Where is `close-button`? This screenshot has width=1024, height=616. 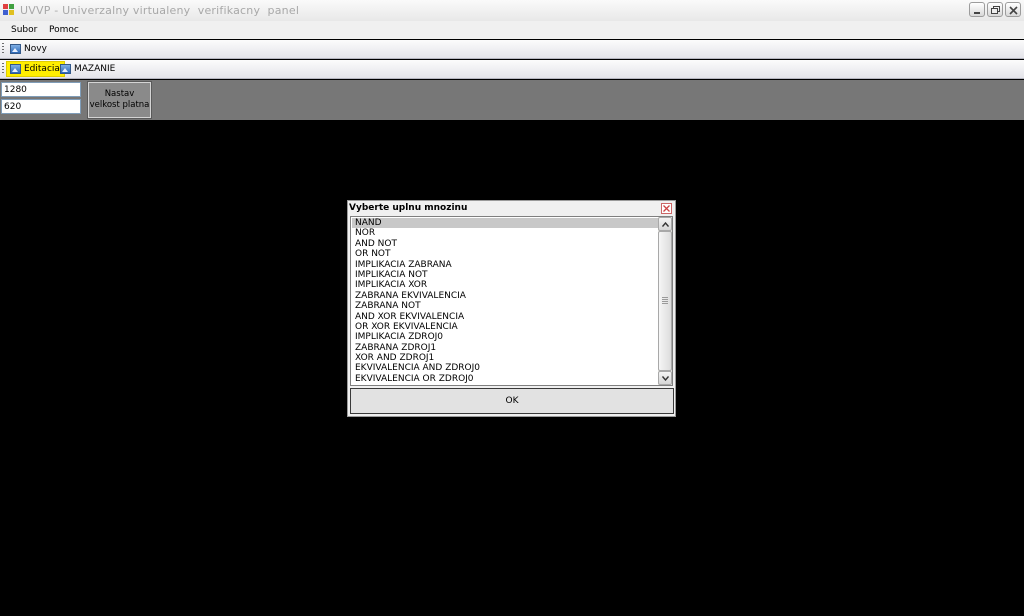 close-button is located at coordinates (1013, 9).